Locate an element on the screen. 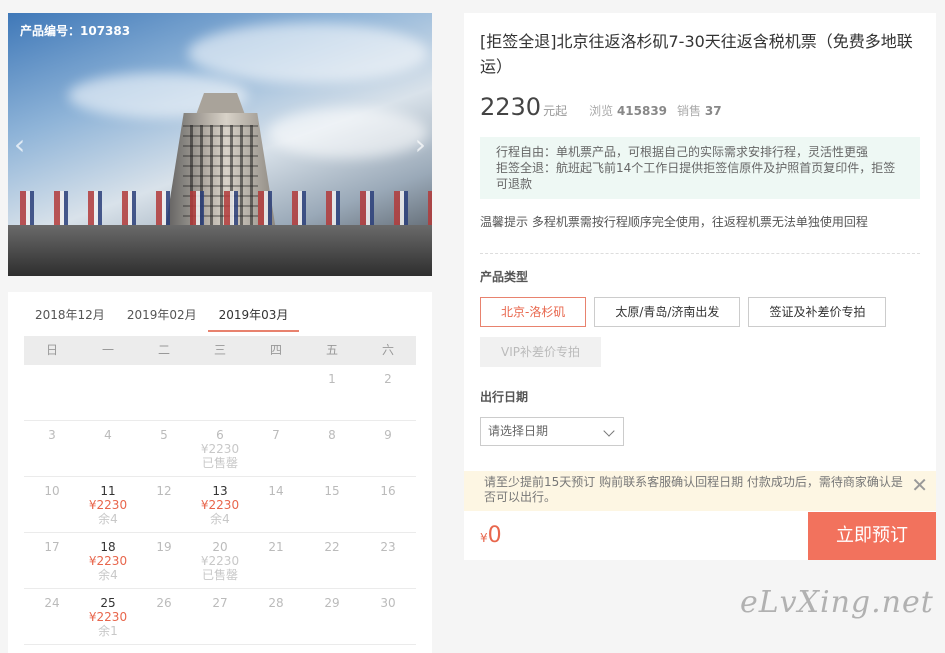 This screenshot has height=653, width=945. day-number: 26 is located at coordinates (164, 603).